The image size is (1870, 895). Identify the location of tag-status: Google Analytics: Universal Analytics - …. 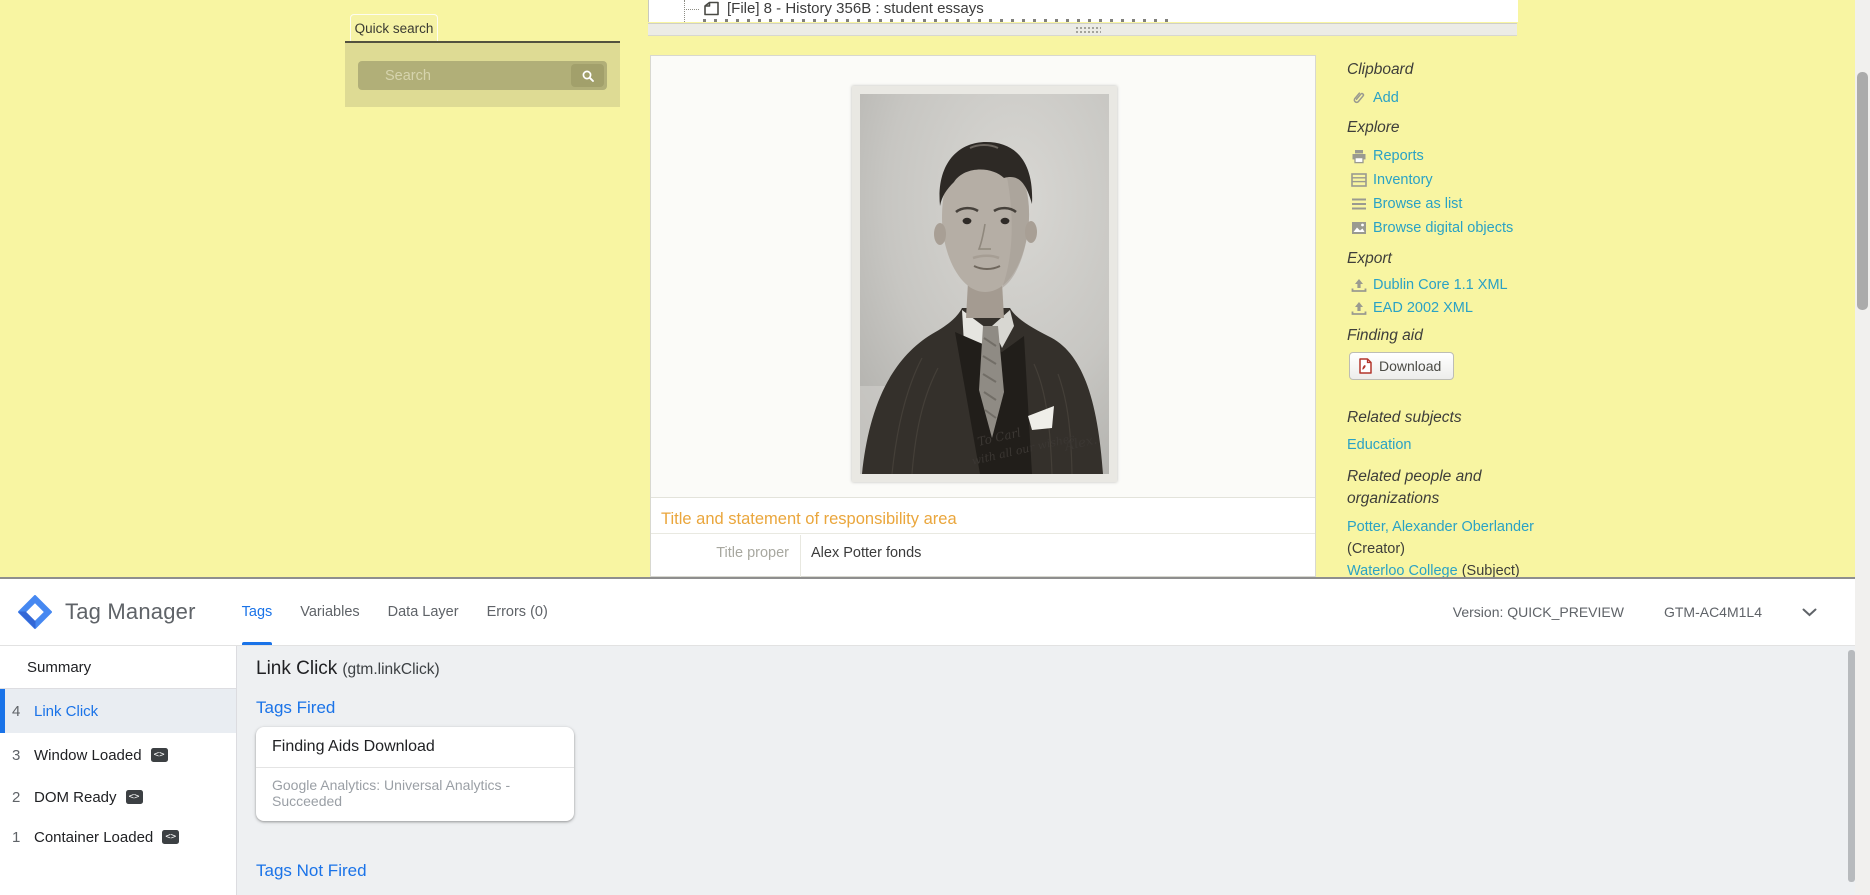
(415, 794).